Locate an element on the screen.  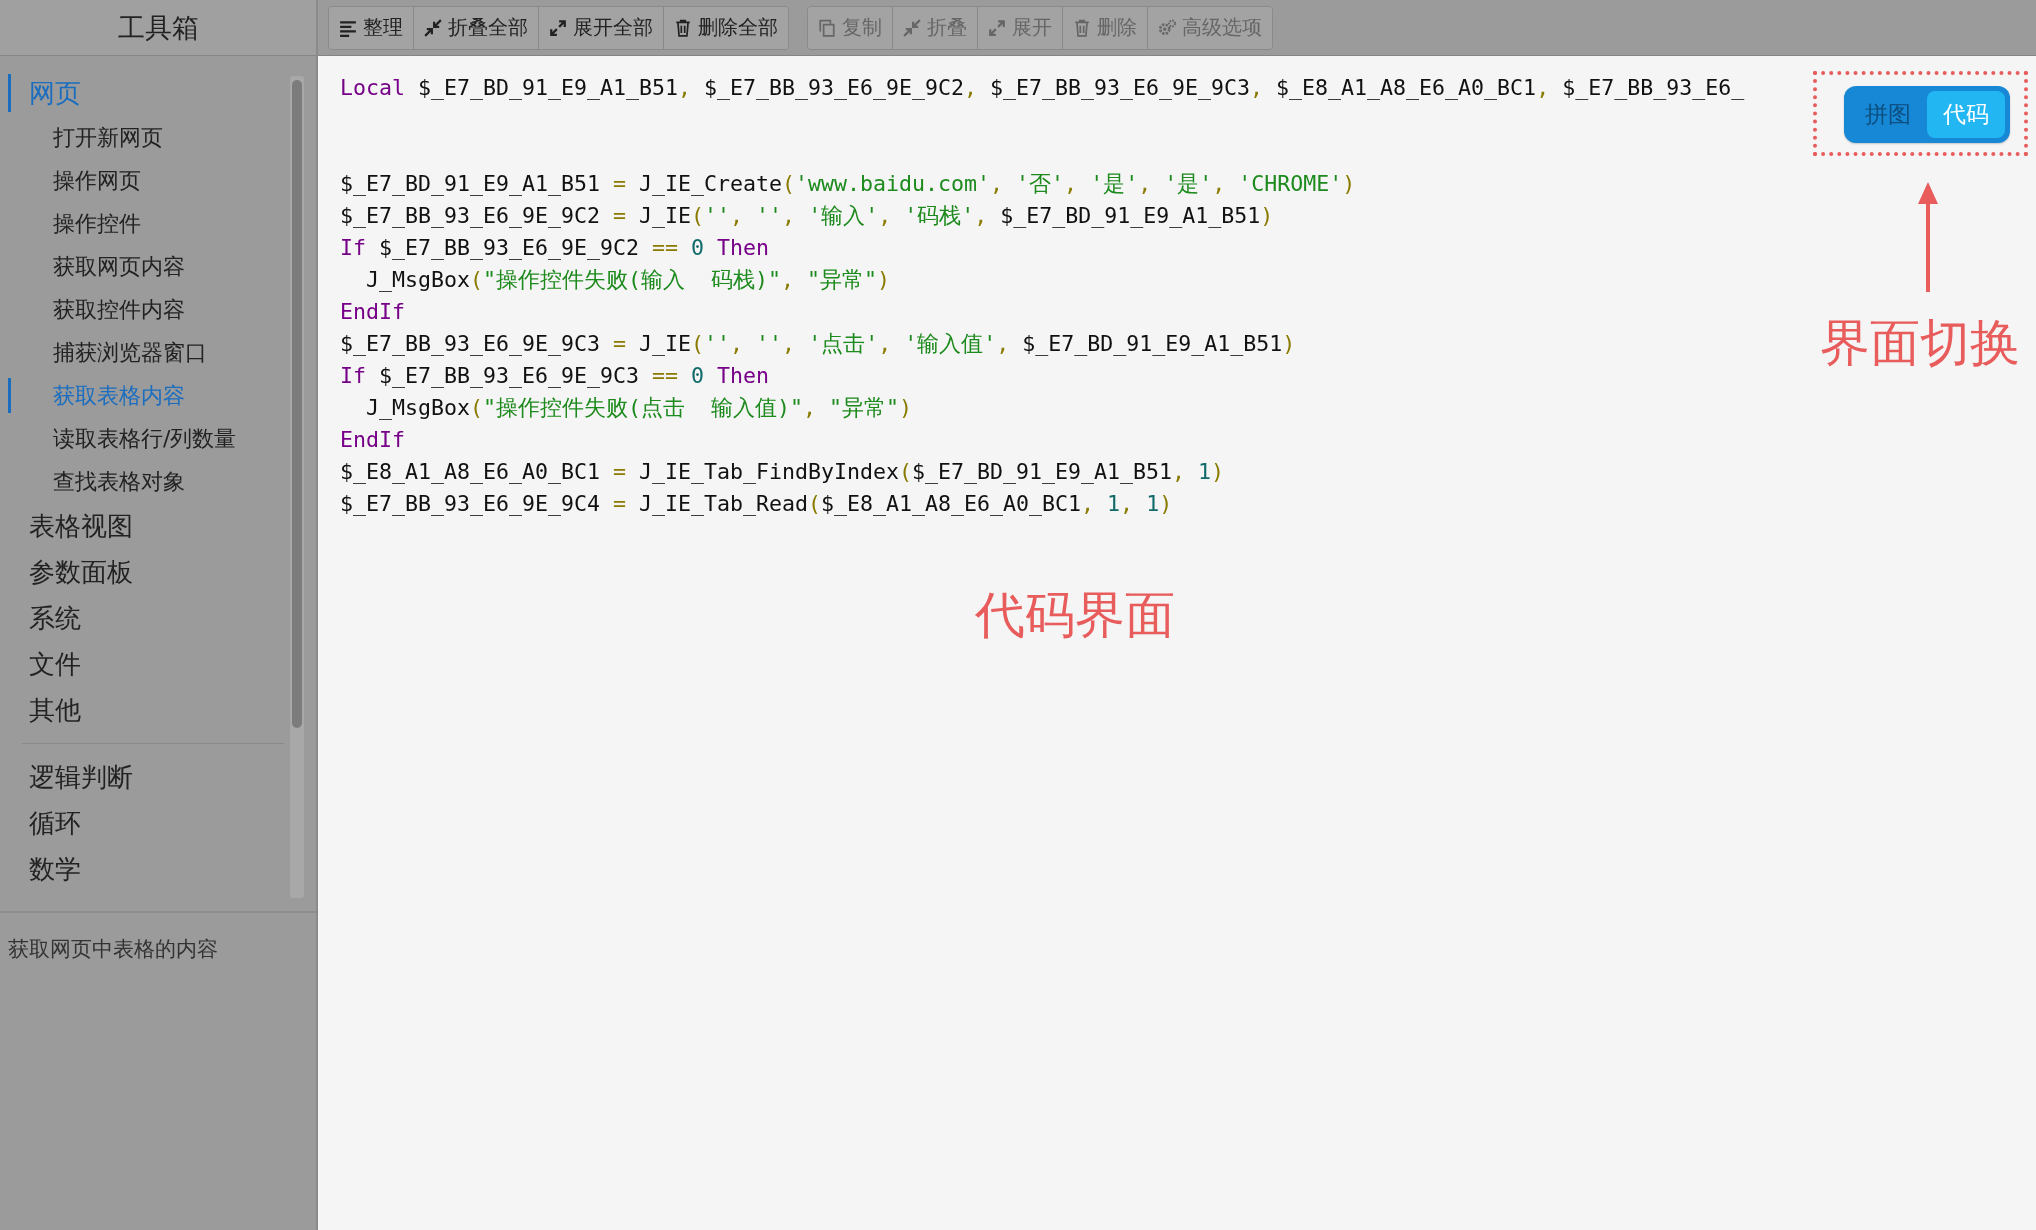
category-item: 表格视图 is located at coordinates (145, 526).